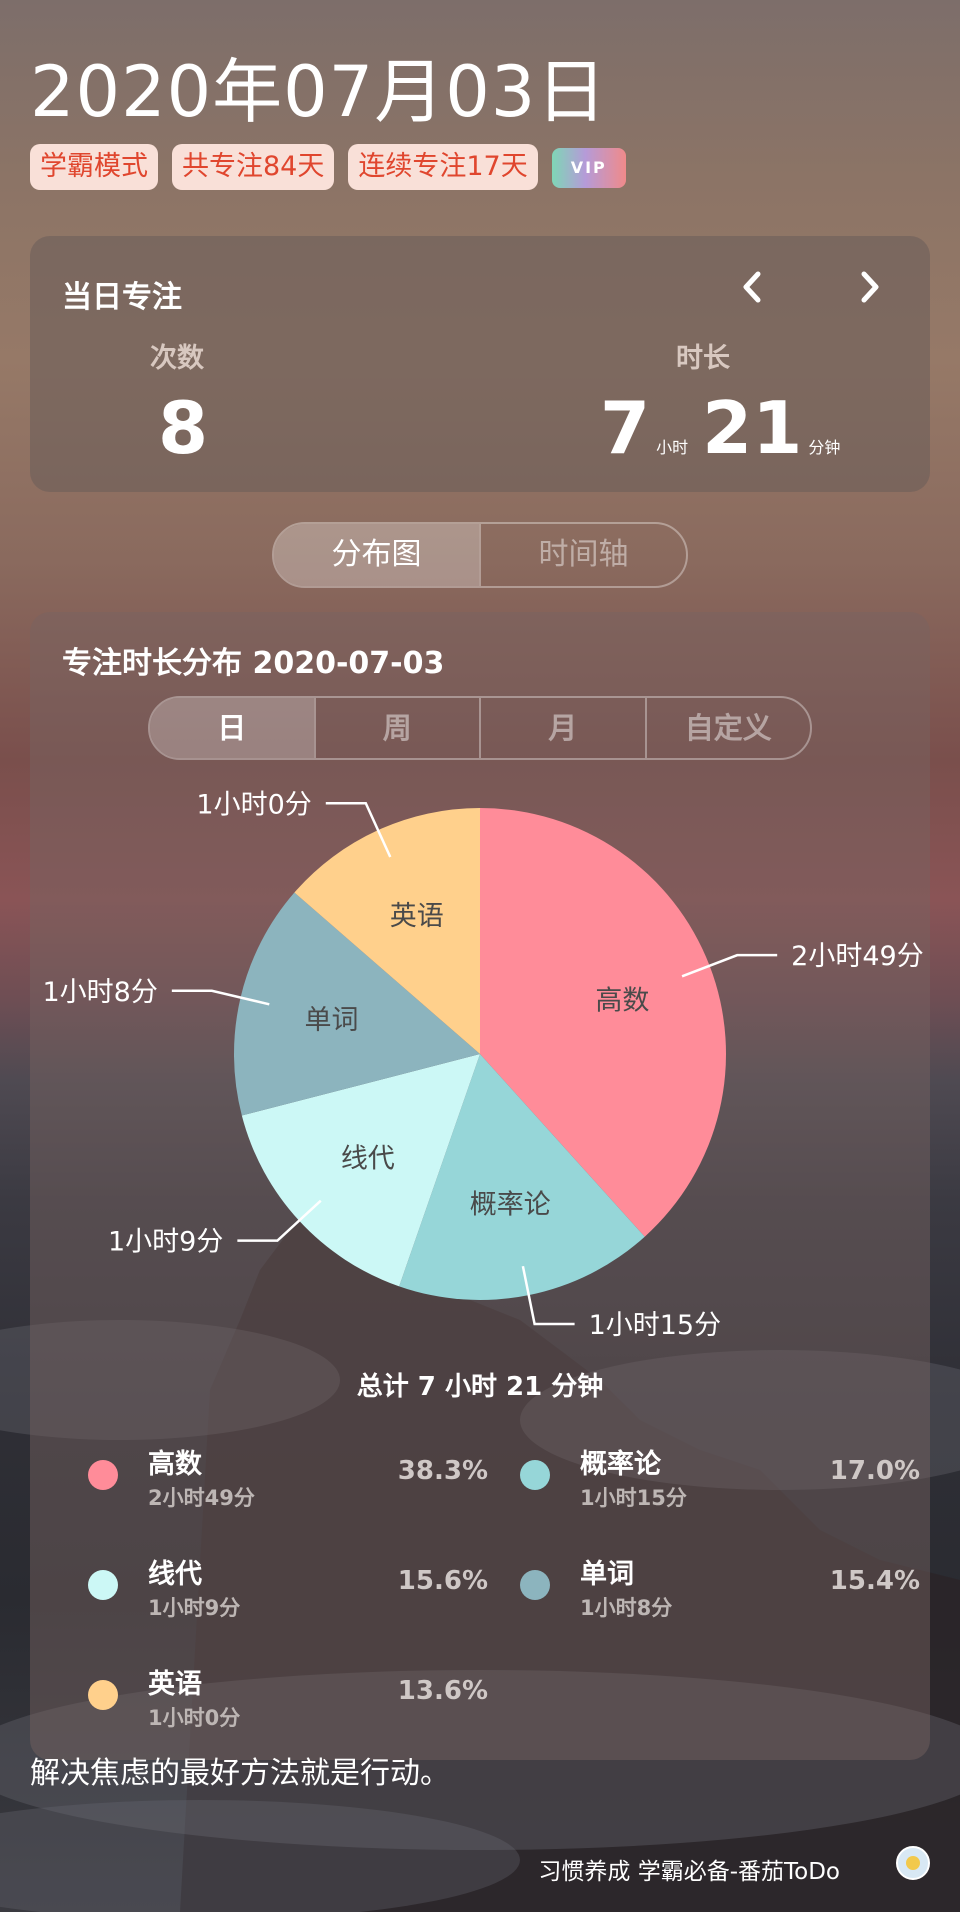 This screenshot has width=960, height=1912. Describe the element at coordinates (588, 168) in the screenshot. I see `vip-badge: VIP` at that location.